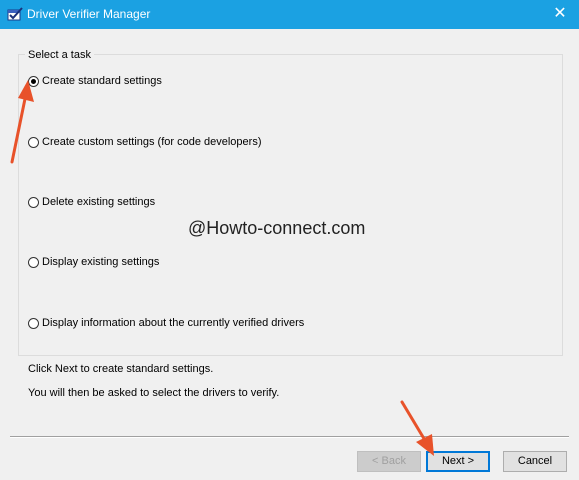 The height and width of the screenshot is (480, 579). I want to click on annotation-arrow-down-icon, so click(417, 428).